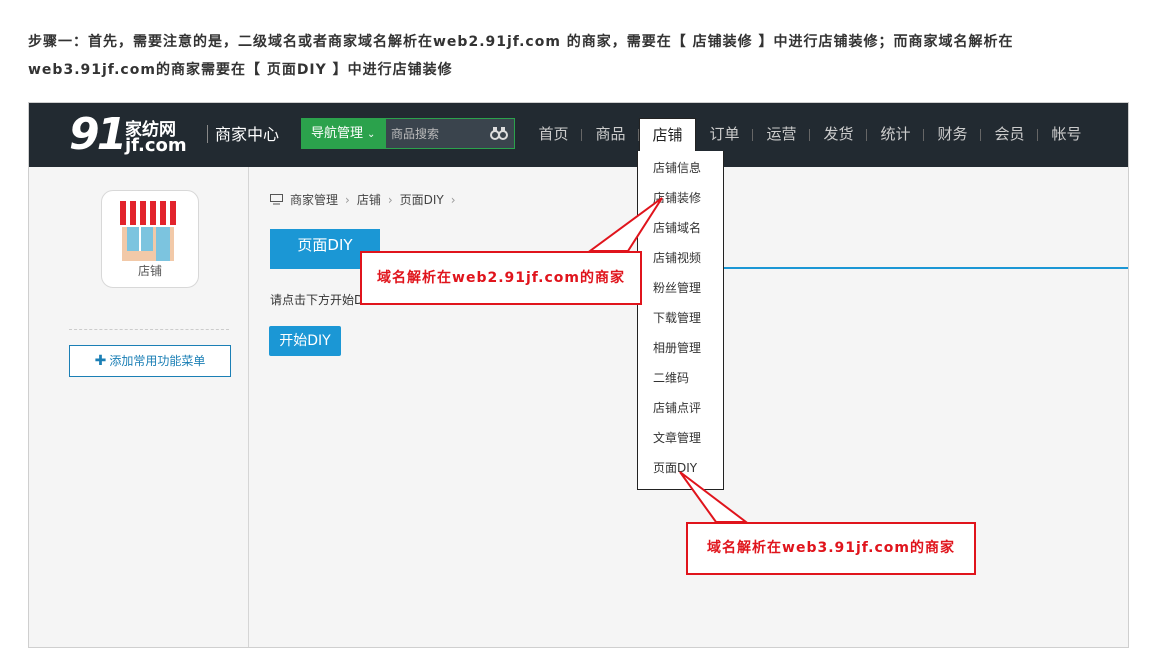 This screenshot has width=1160, height=672. I want to click on dropdown-item-articles: 文章管理, so click(680, 438).